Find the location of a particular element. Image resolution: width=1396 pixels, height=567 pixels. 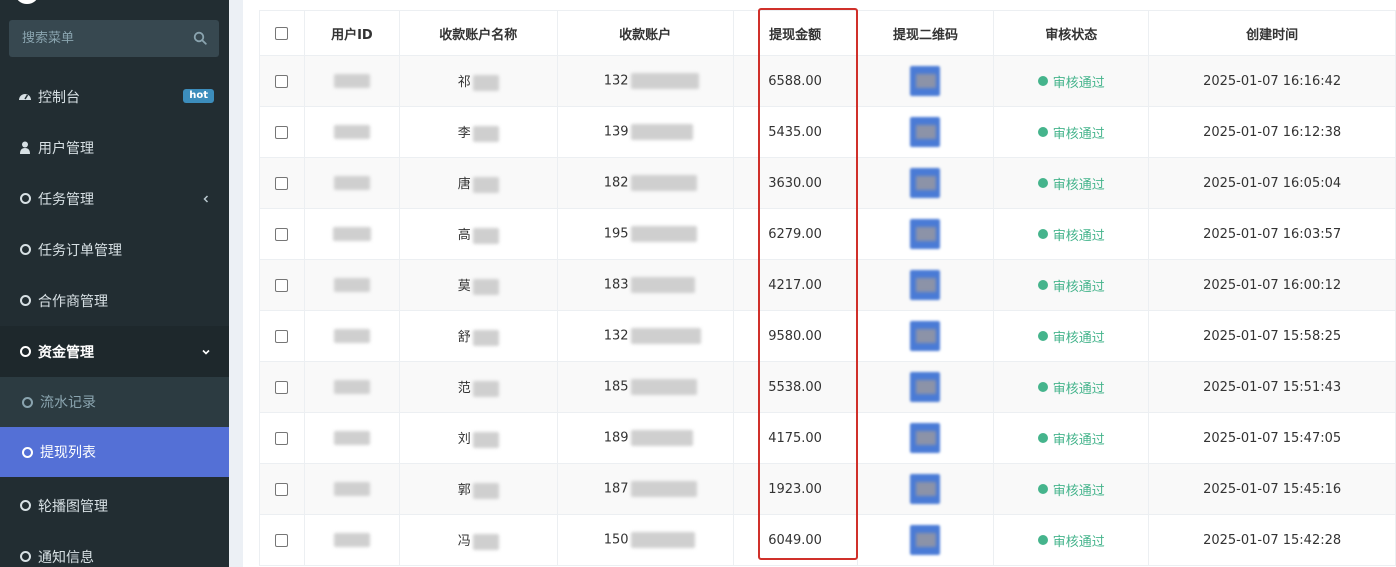

sidebar-item-transactions: 流水记录 is located at coordinates (114, 402).